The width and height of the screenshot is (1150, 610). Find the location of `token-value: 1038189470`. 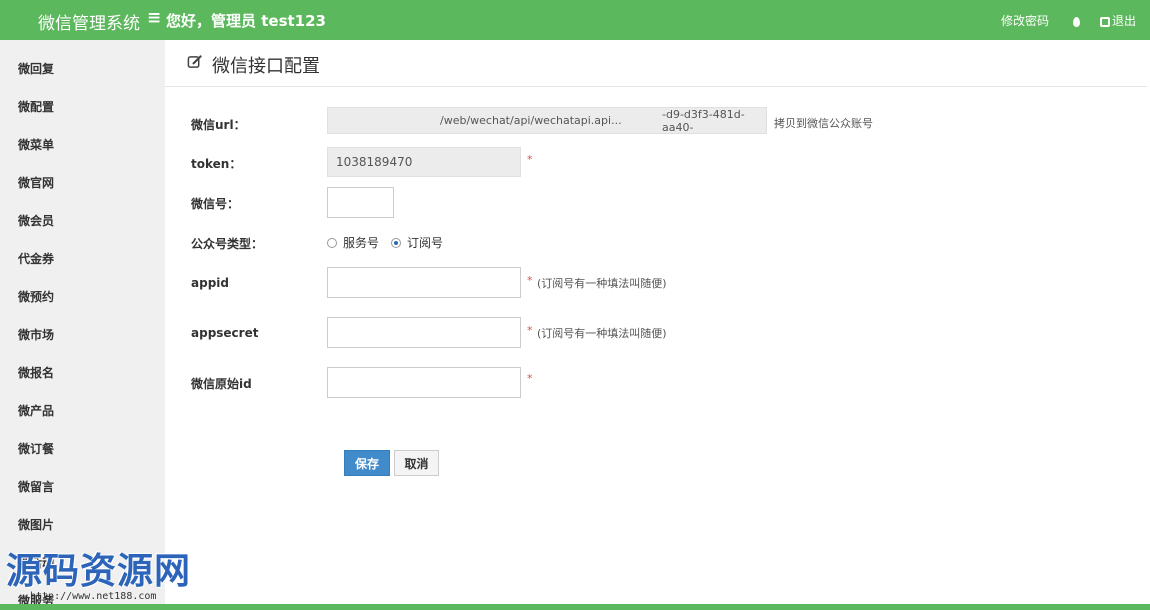

token-value: 1038189470 is located at coordinates (374, 162).